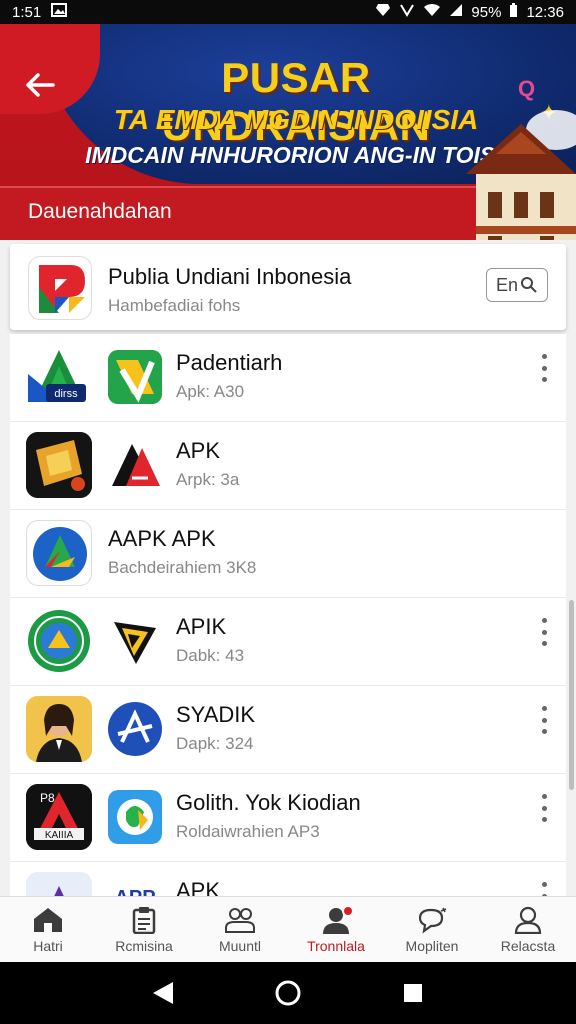 The width and height of the screenshot is (576, 1024). Describe the element at coordinates (240, 920) in the screenshot. I see `people-icon` at that location.